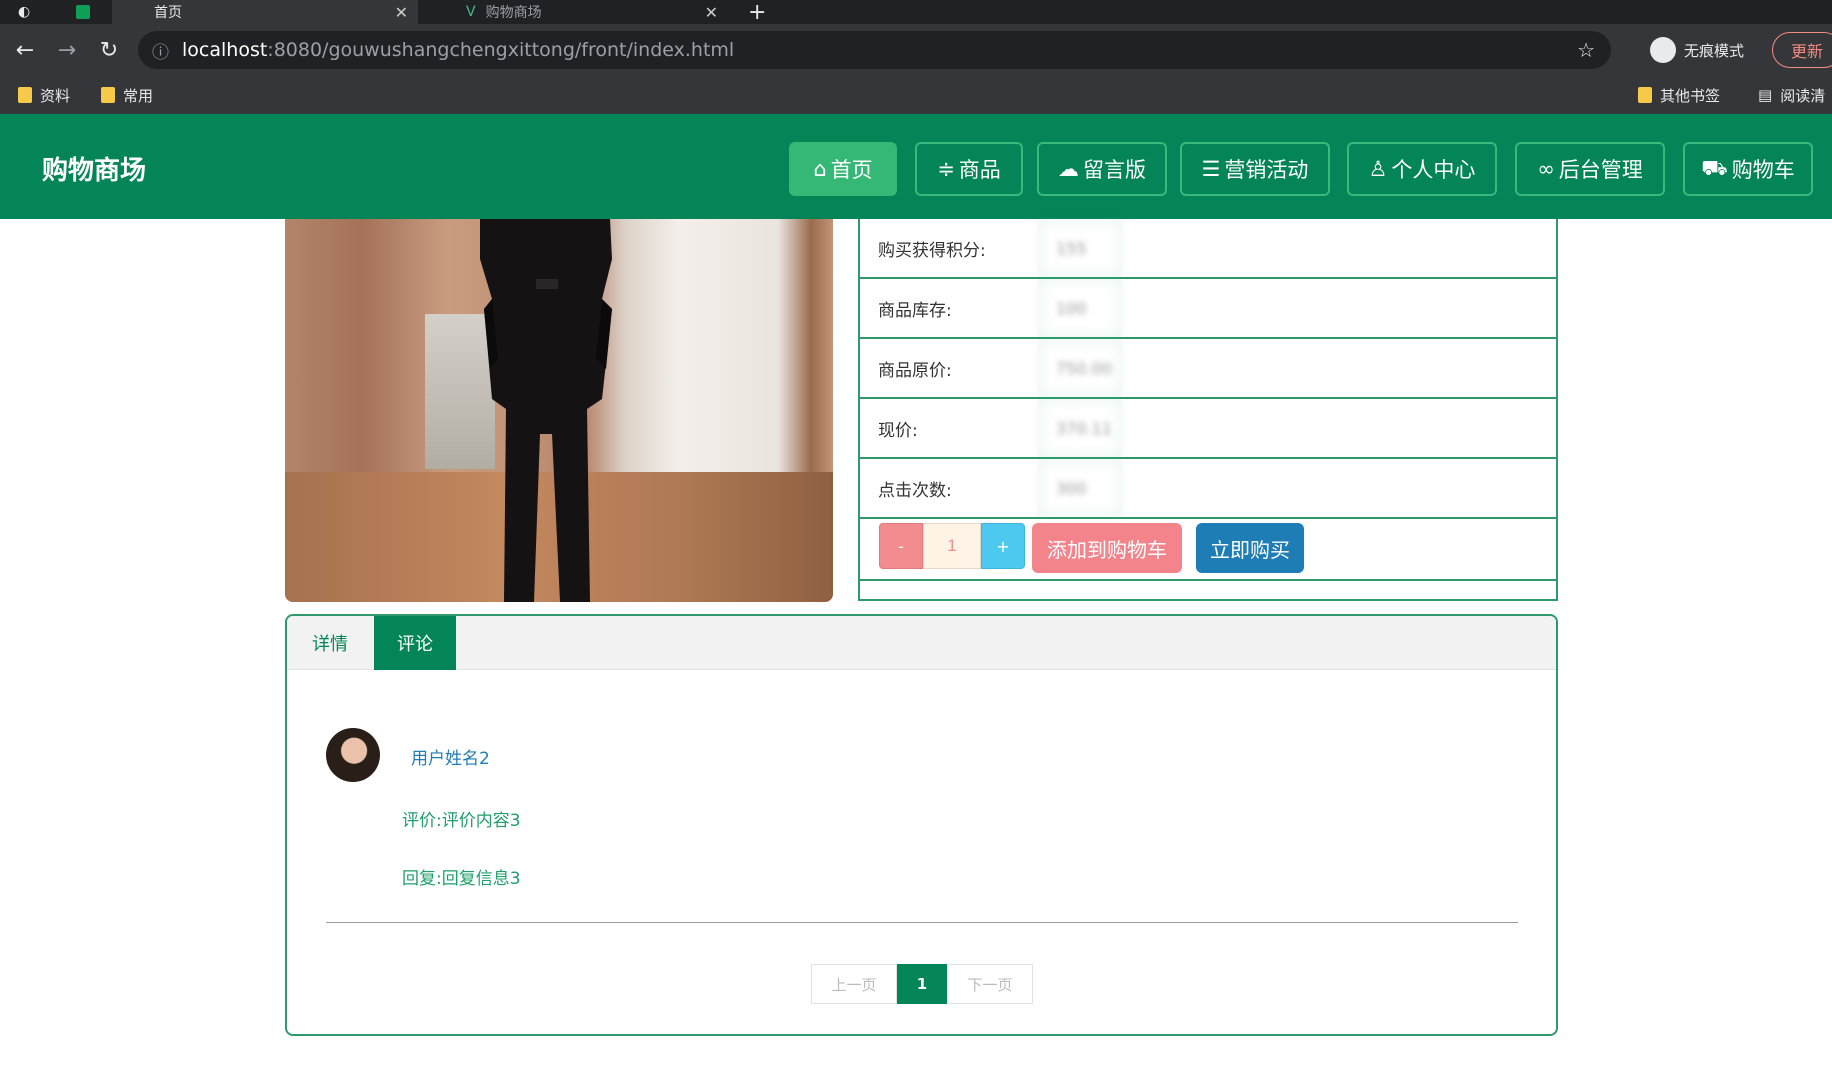 The image size is (1832, 1086). Describe the element at coordinates (922, 922) in the screenshot. I see `divider` at that location.